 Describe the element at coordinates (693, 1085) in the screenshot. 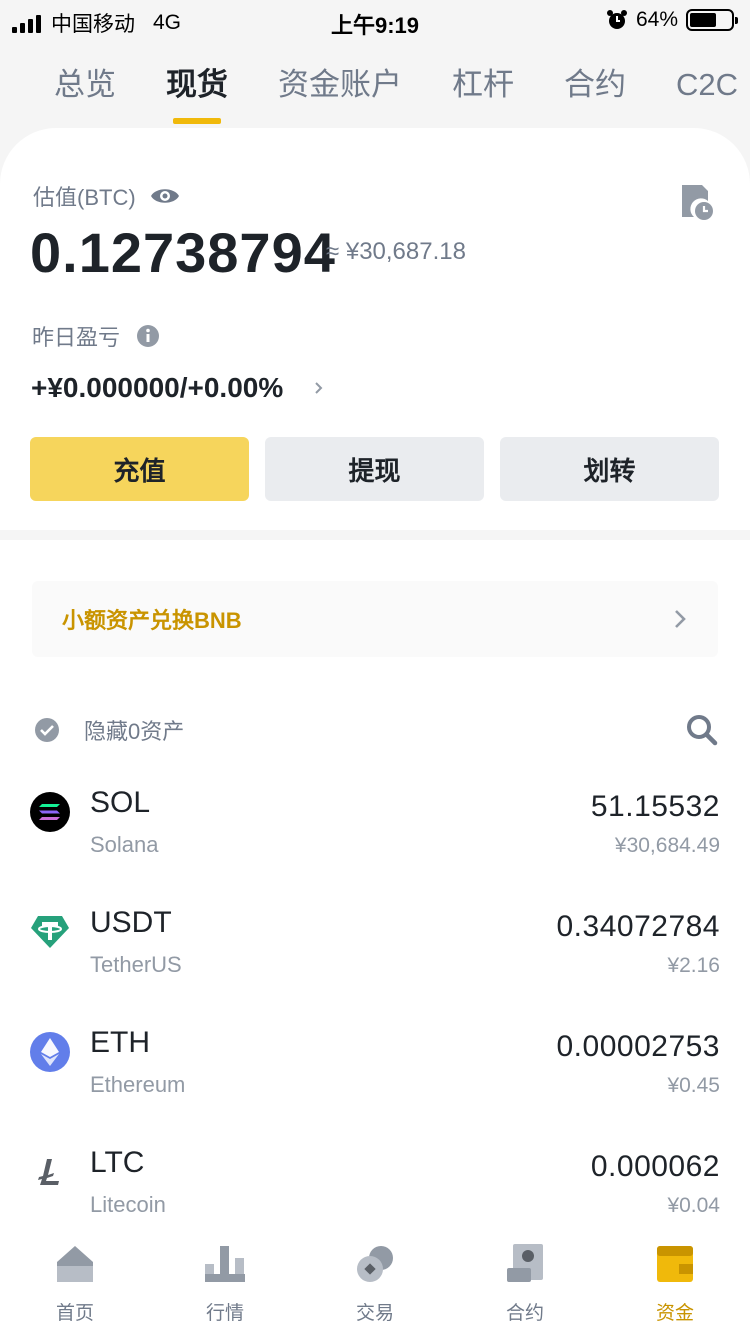

I see `asset-cny-value: ¥0.45` at that location.